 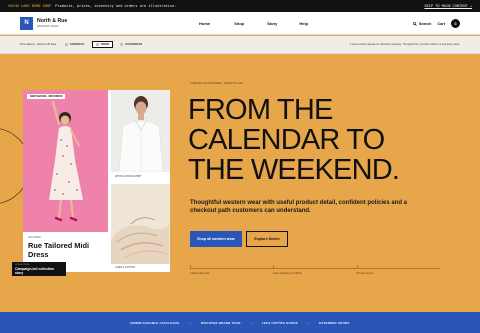 I want to click on main-nav: Home Shop Story Help, so click(x=253, y=23).